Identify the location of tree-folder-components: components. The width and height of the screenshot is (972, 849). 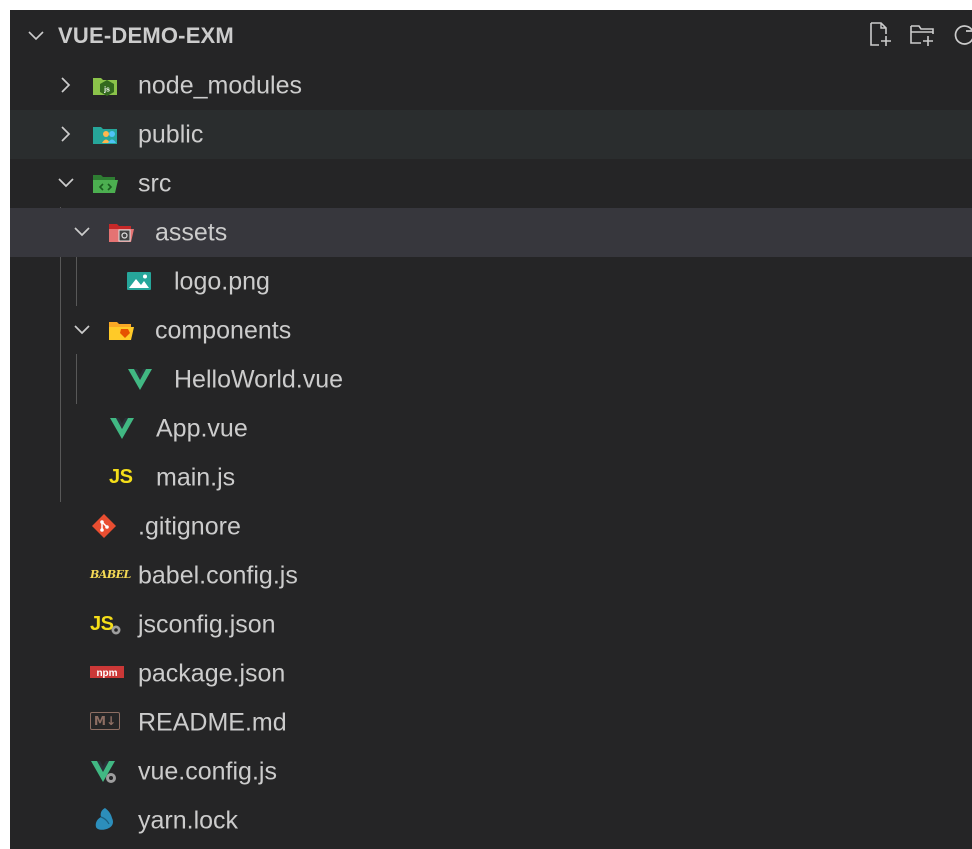
(491, 330).